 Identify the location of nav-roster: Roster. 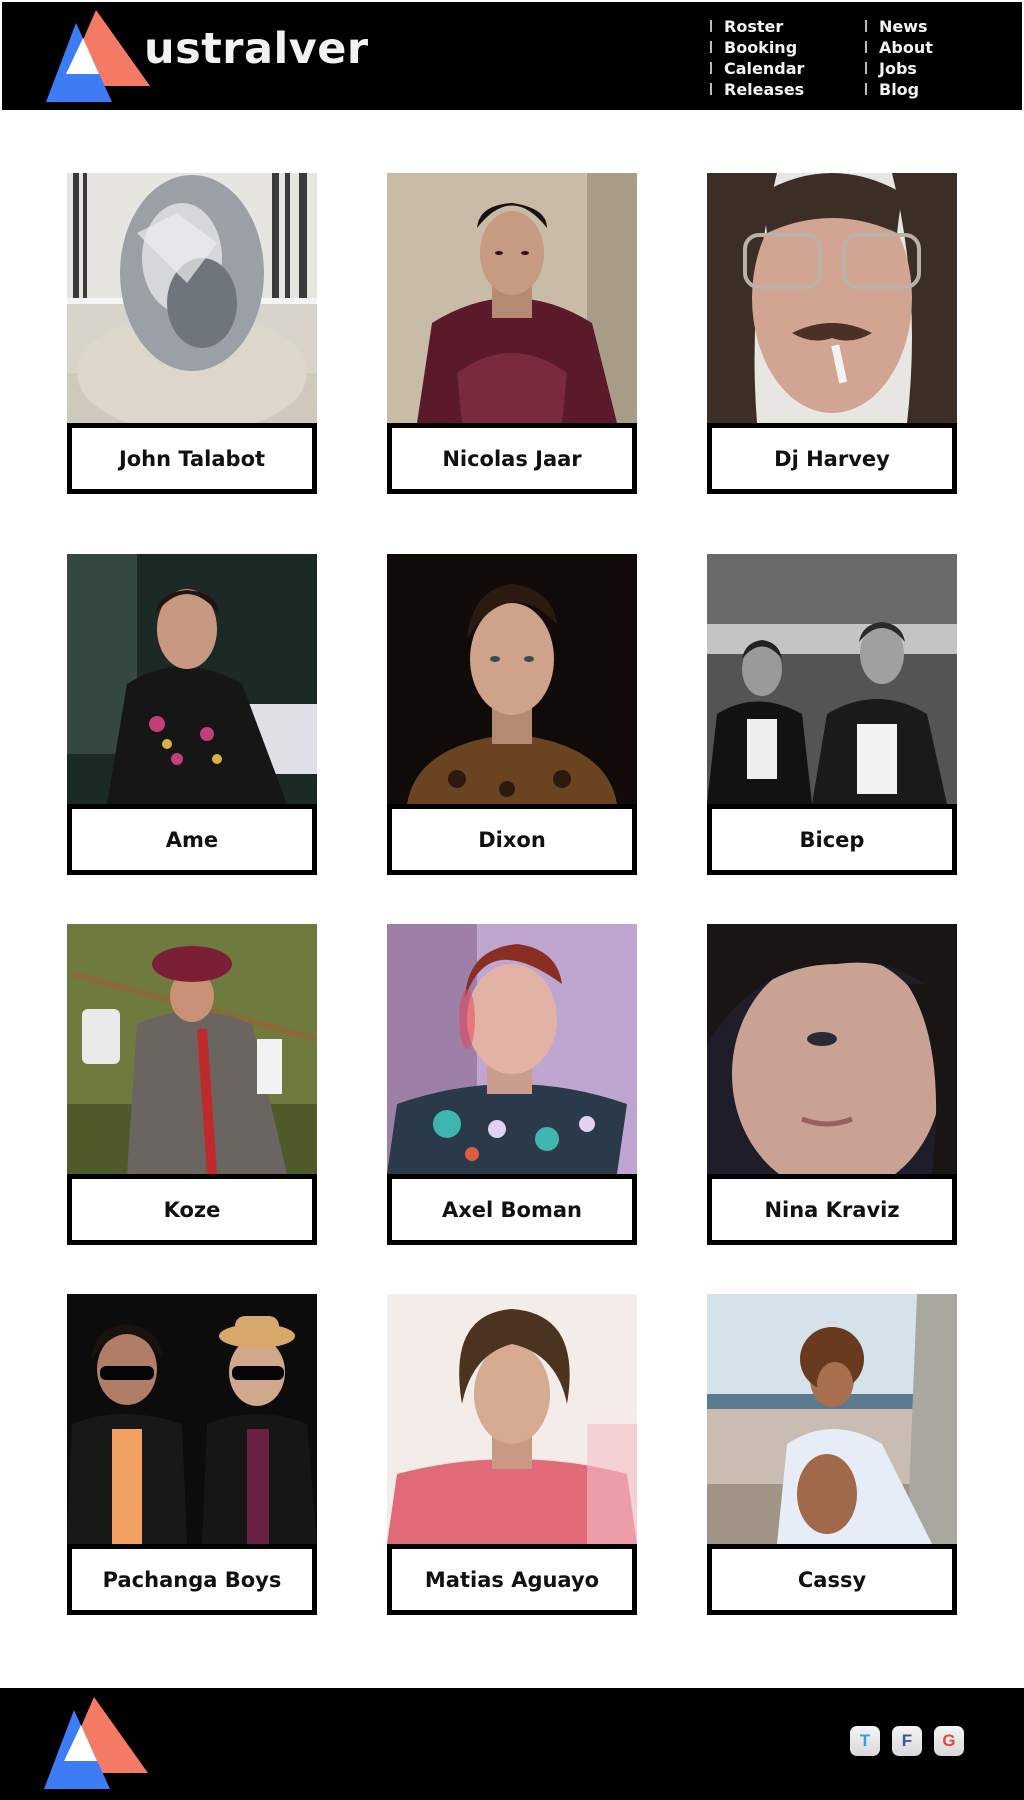
(757, 26).